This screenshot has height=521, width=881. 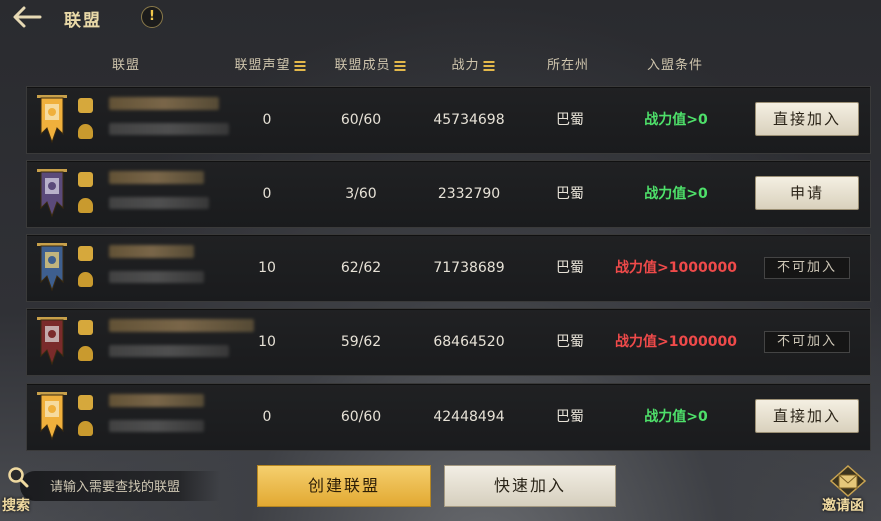 I want to click on col-power: 战力, so click(x=473, y=63).